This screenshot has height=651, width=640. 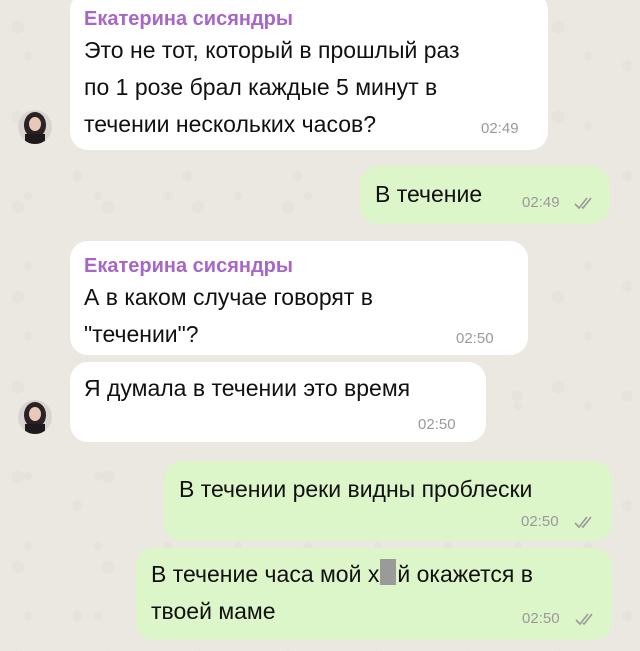 I want to click on message-text-line: течении нескольких часов?, so click(x=230, y=124).